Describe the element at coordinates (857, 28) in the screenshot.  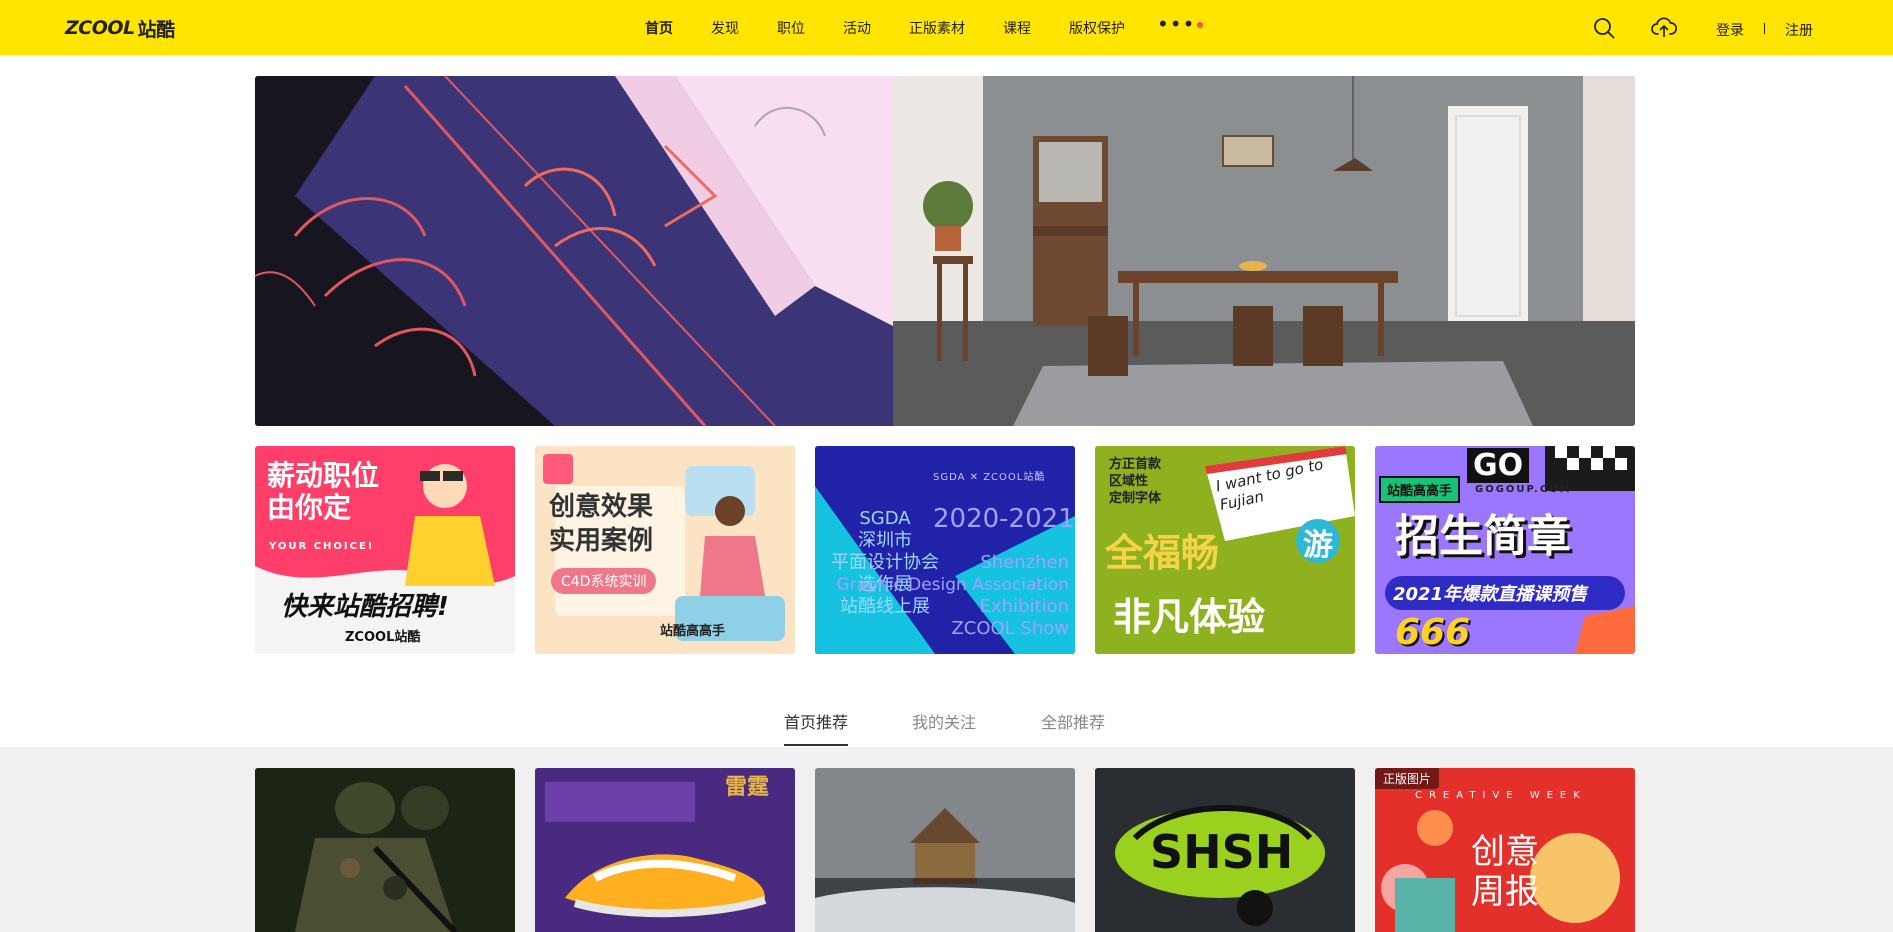
I see `nav-events: 活动` at that location.